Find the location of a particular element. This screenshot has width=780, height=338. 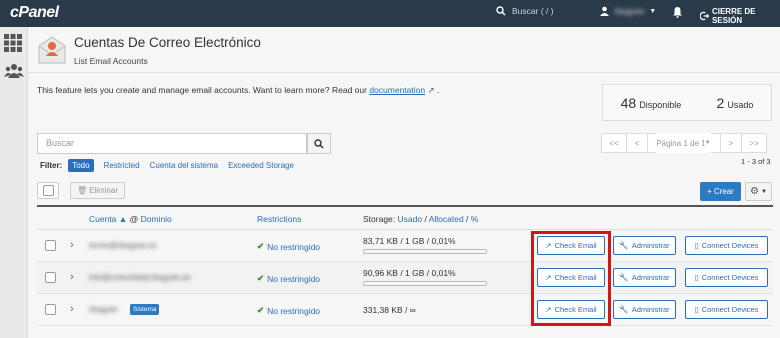

storage-usage: 90,96 KB / 1 GB / 0,01% is located at coordinates (409, 273).